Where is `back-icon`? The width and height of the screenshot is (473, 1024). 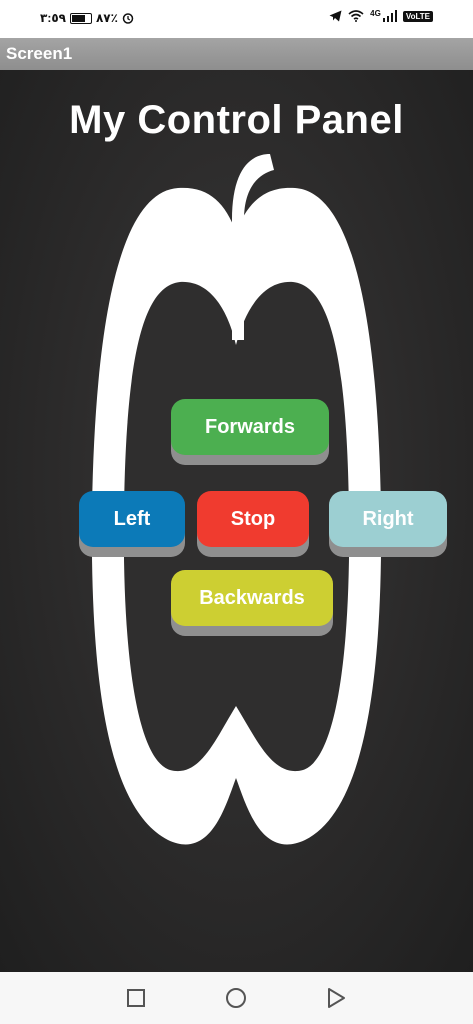
back-icon is located at coordinates (336, 998).